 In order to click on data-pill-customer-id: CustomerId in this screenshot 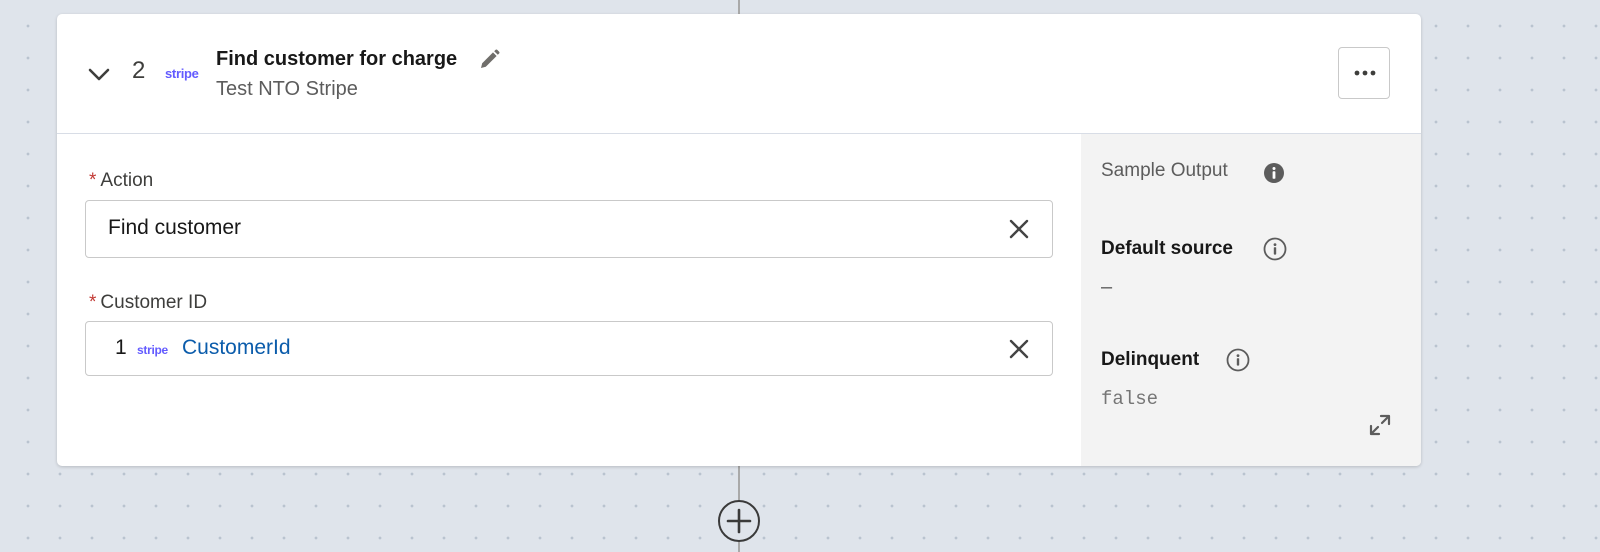, I will do `click(236, 348)`.